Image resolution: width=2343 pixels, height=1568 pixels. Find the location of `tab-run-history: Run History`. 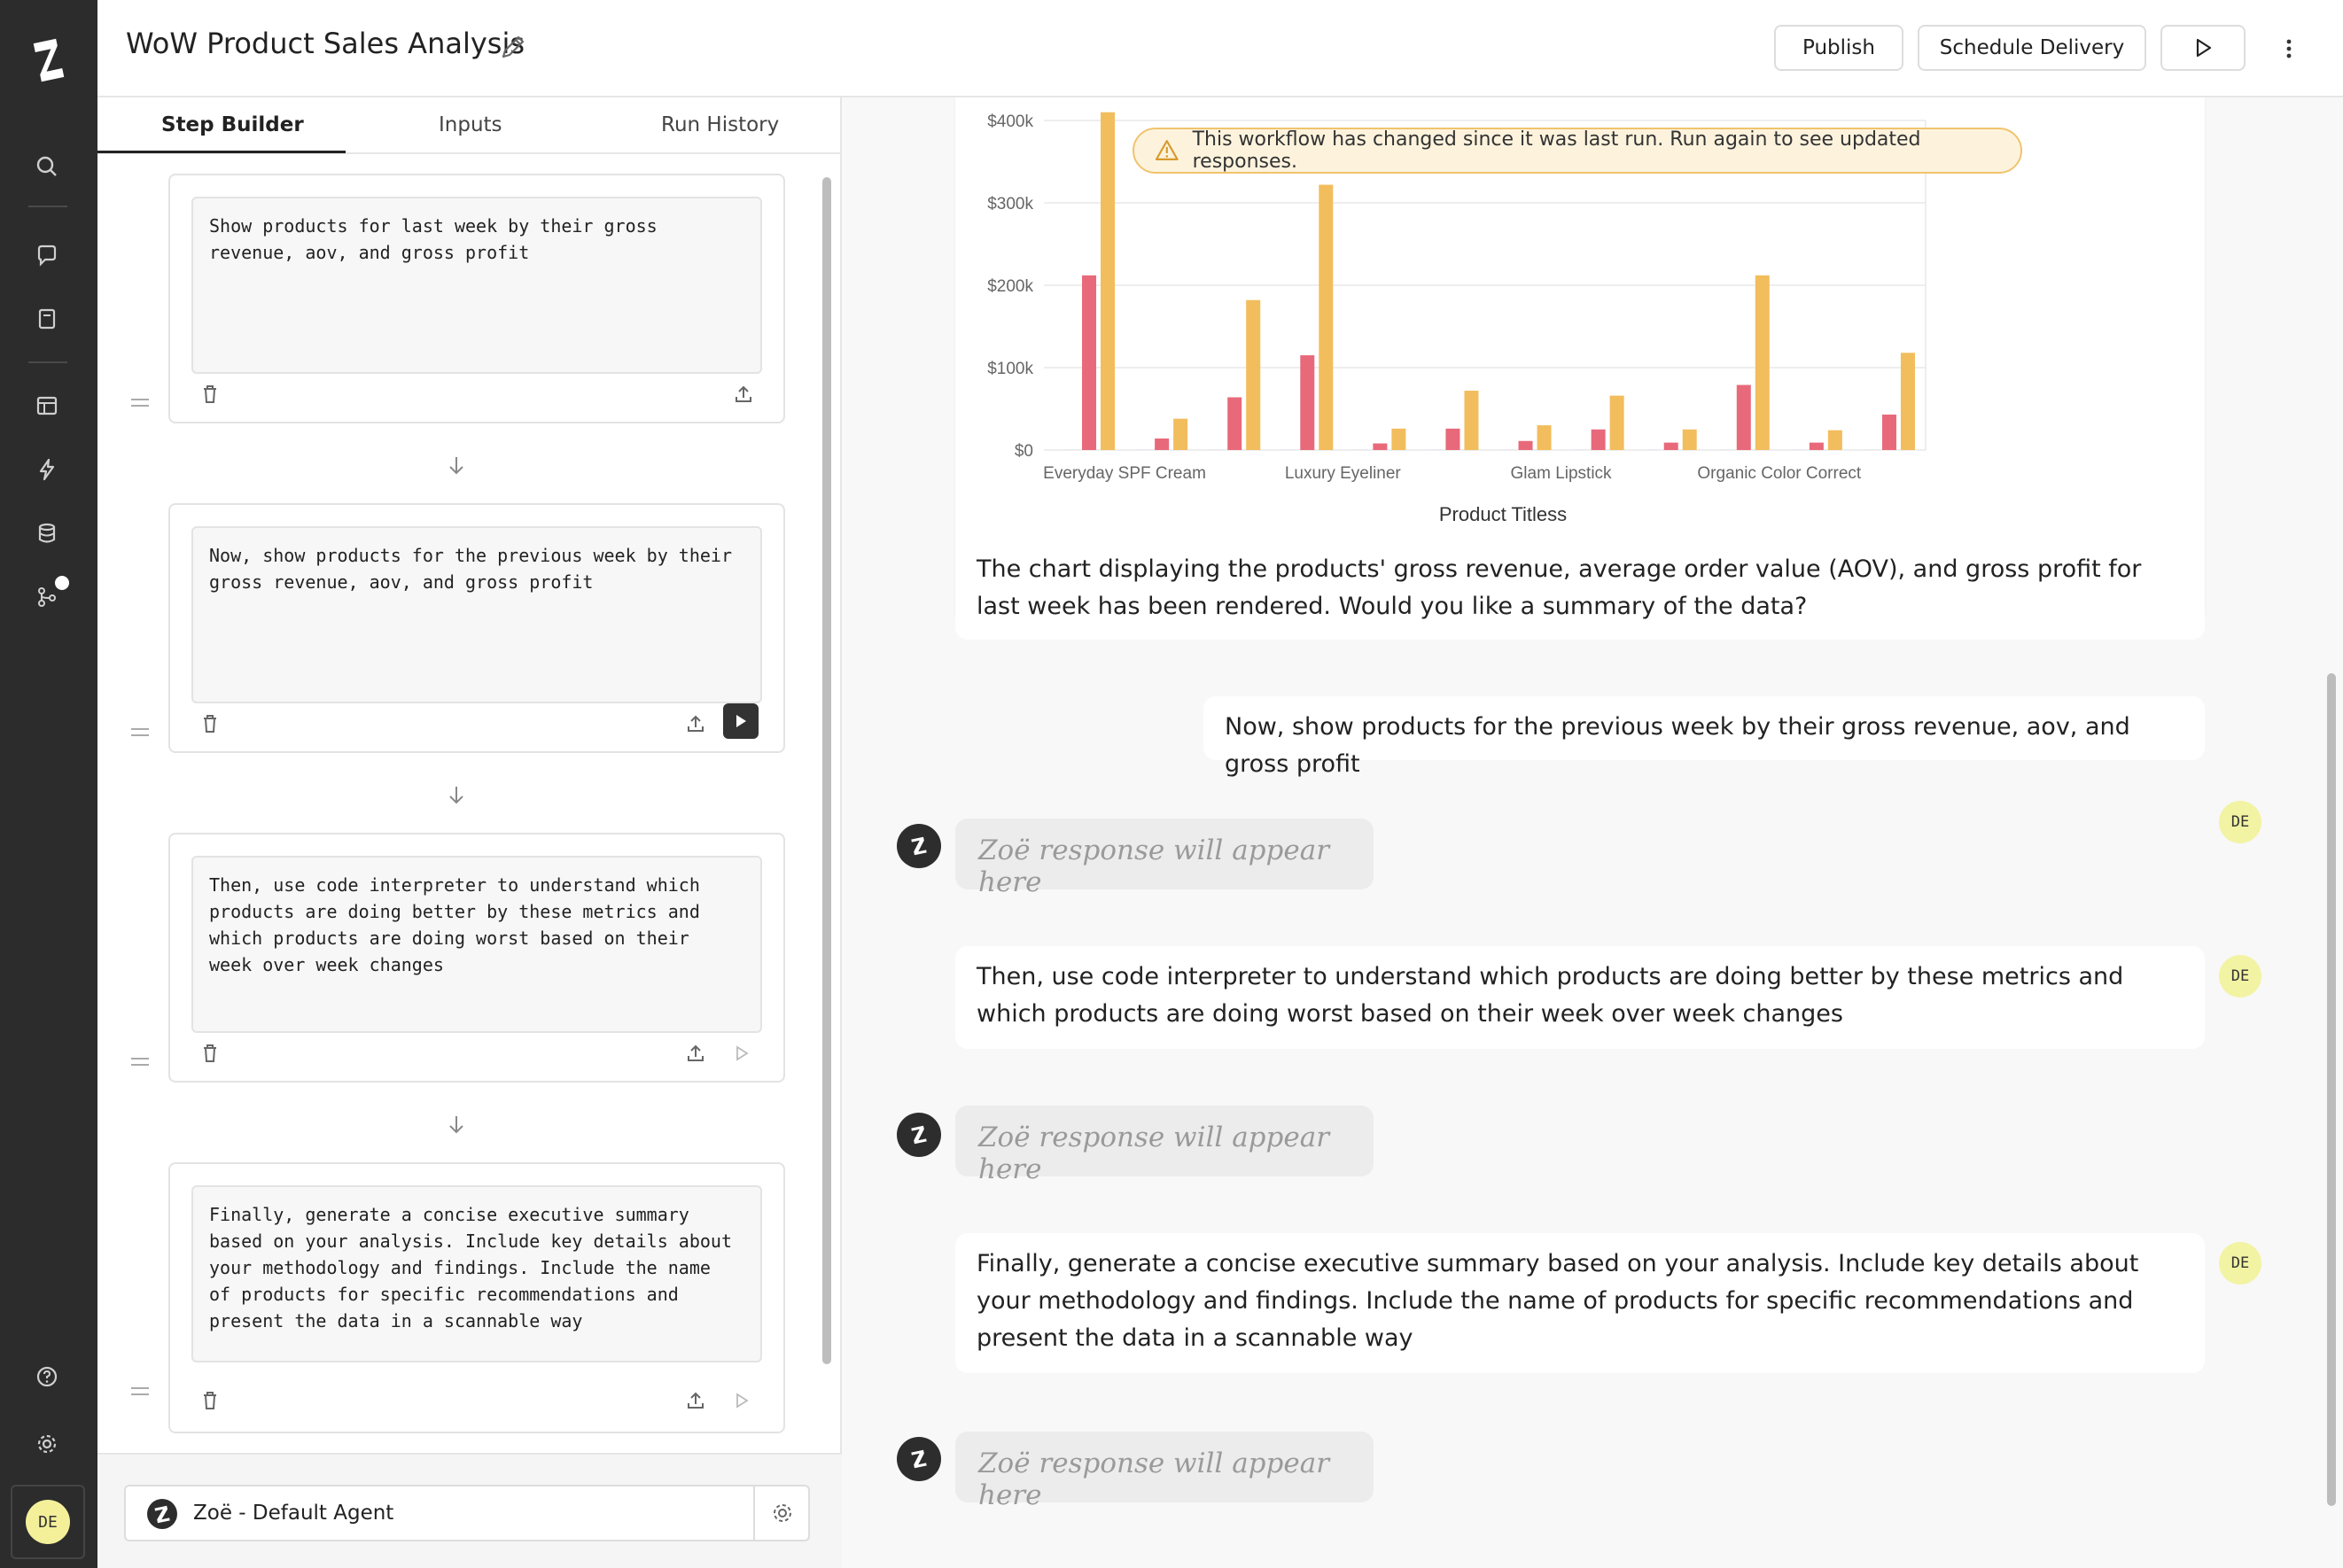

tab-run-history: Run History is located at coordinates (720, 124).